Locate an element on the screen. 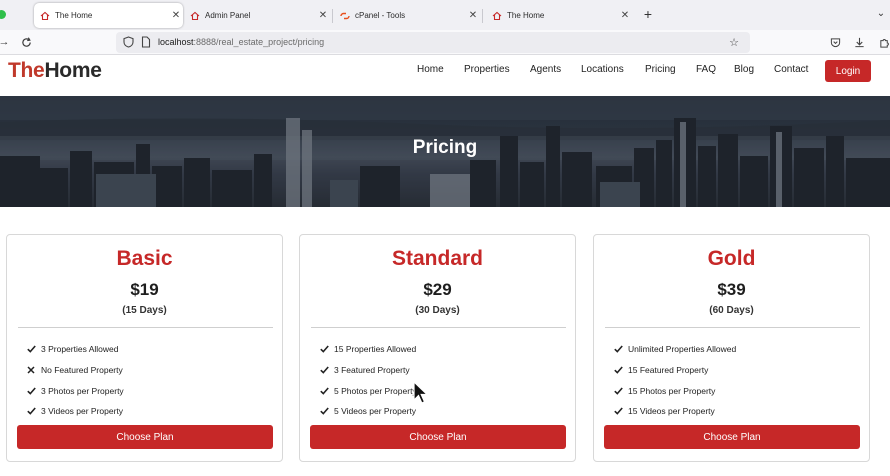 The width and height of the screenshot is (890, 476). tab-title: cPanel - Tools is located at coordinates (380, 15).